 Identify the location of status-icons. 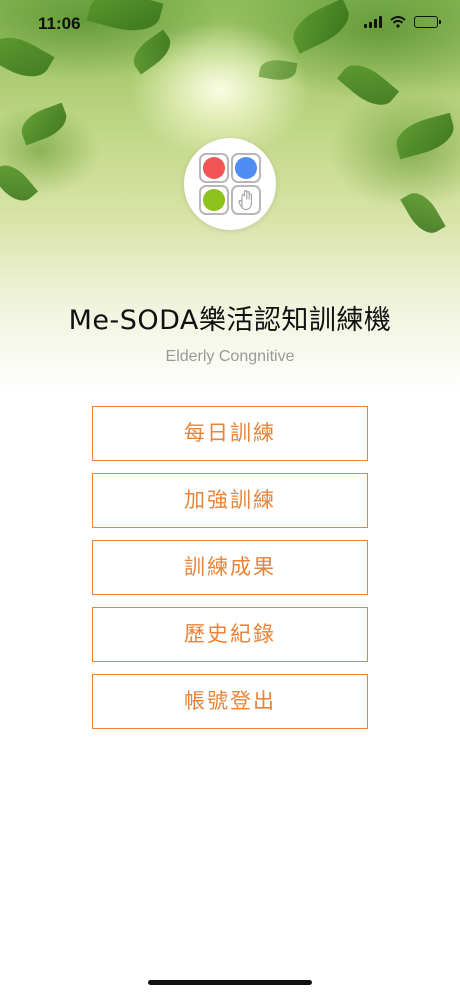
(402, 22).